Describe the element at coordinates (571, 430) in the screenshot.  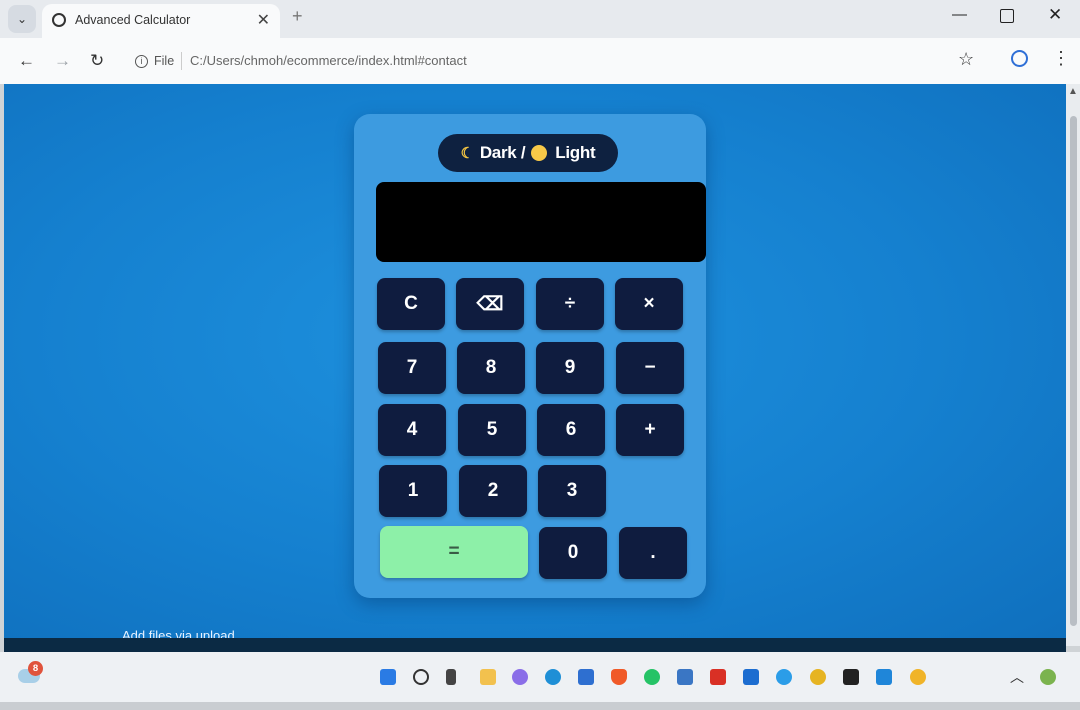
I see `digit-6-button: 6` at that location.